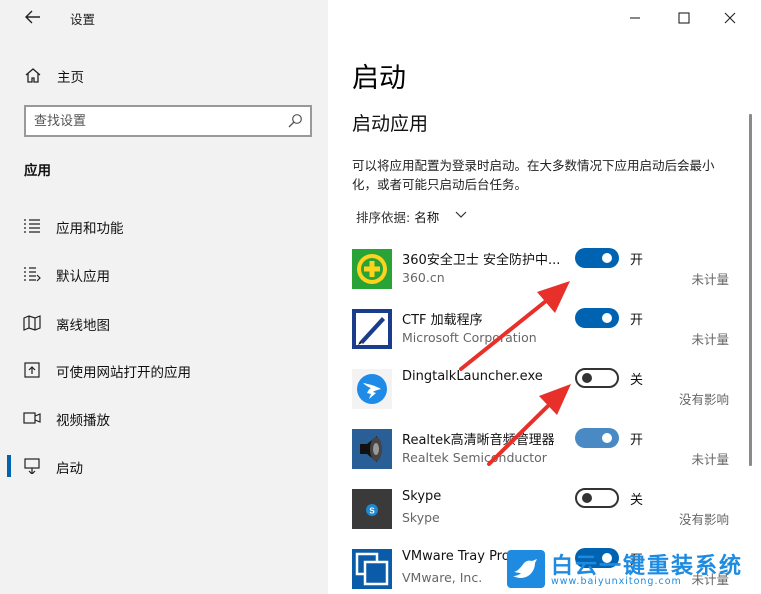 The height and width of the screenshot is (594, 761). I want to click on watermark: 白云一键重装系统 www.baiyunxitong.com, so click(632, 570).